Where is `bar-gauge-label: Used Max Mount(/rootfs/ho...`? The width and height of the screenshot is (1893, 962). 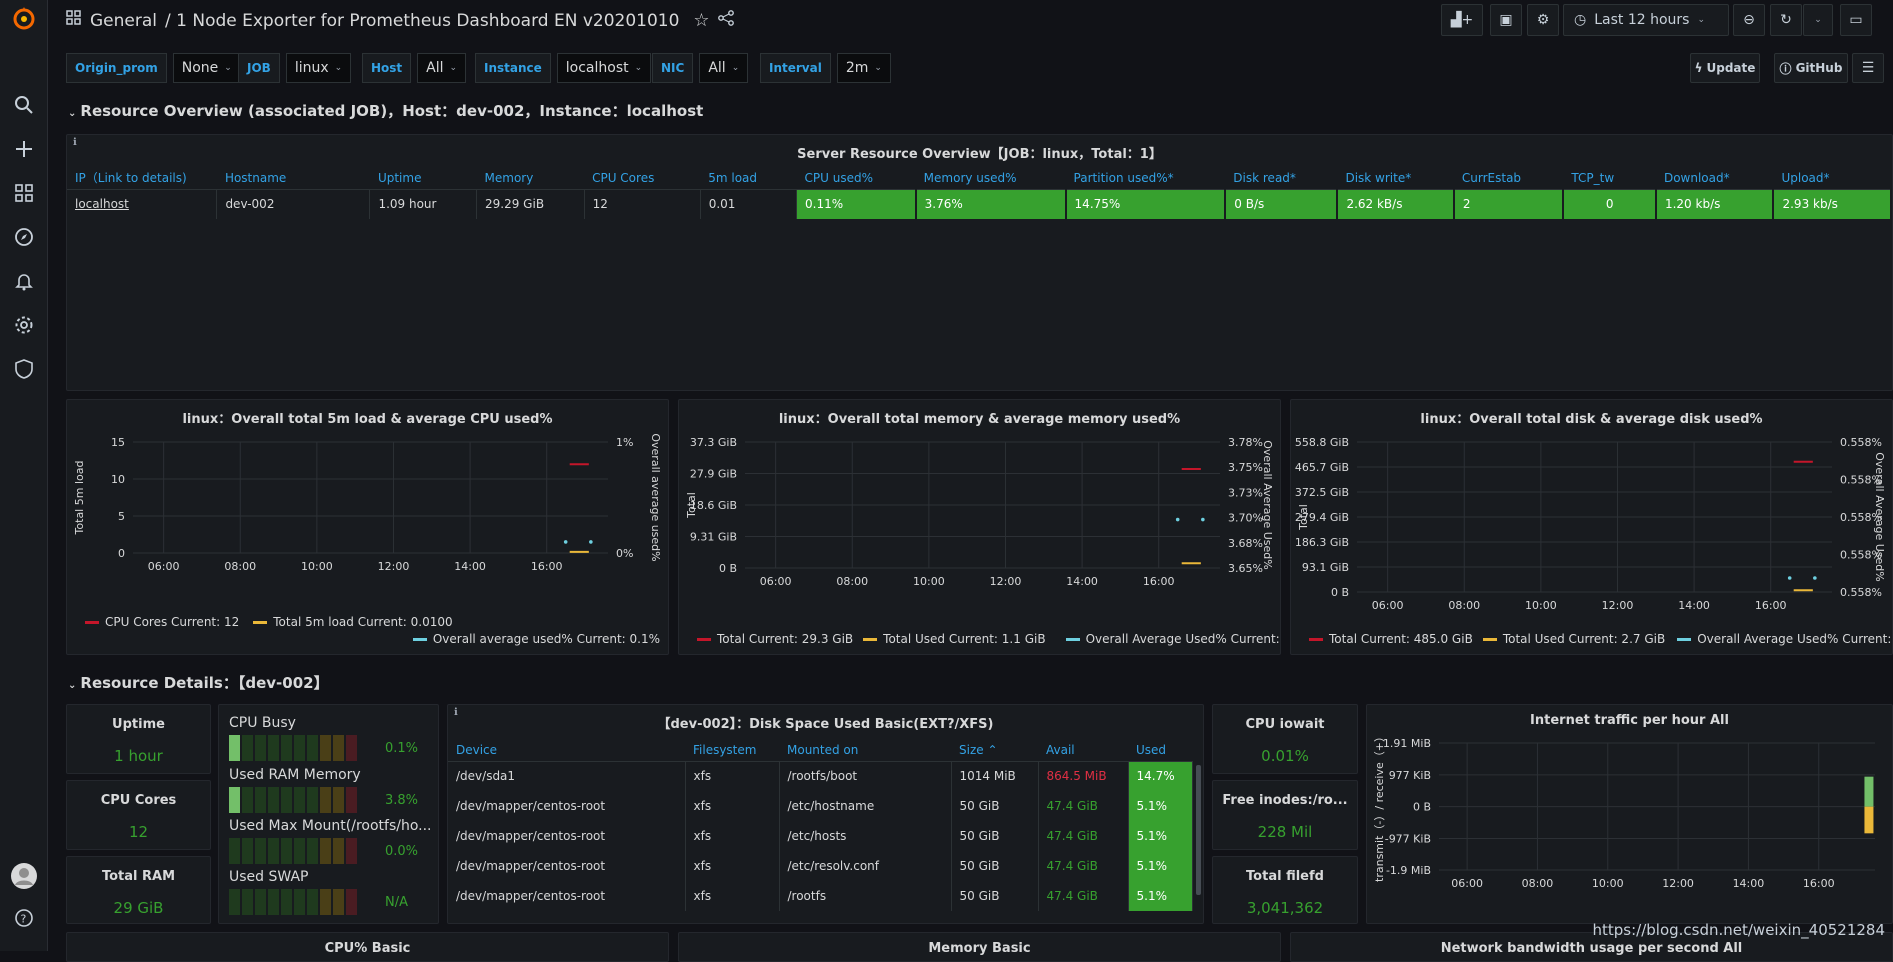 bar-gauge-label: Used Max Mount(/rootfs/ho... is located at coordinates (330, 826).